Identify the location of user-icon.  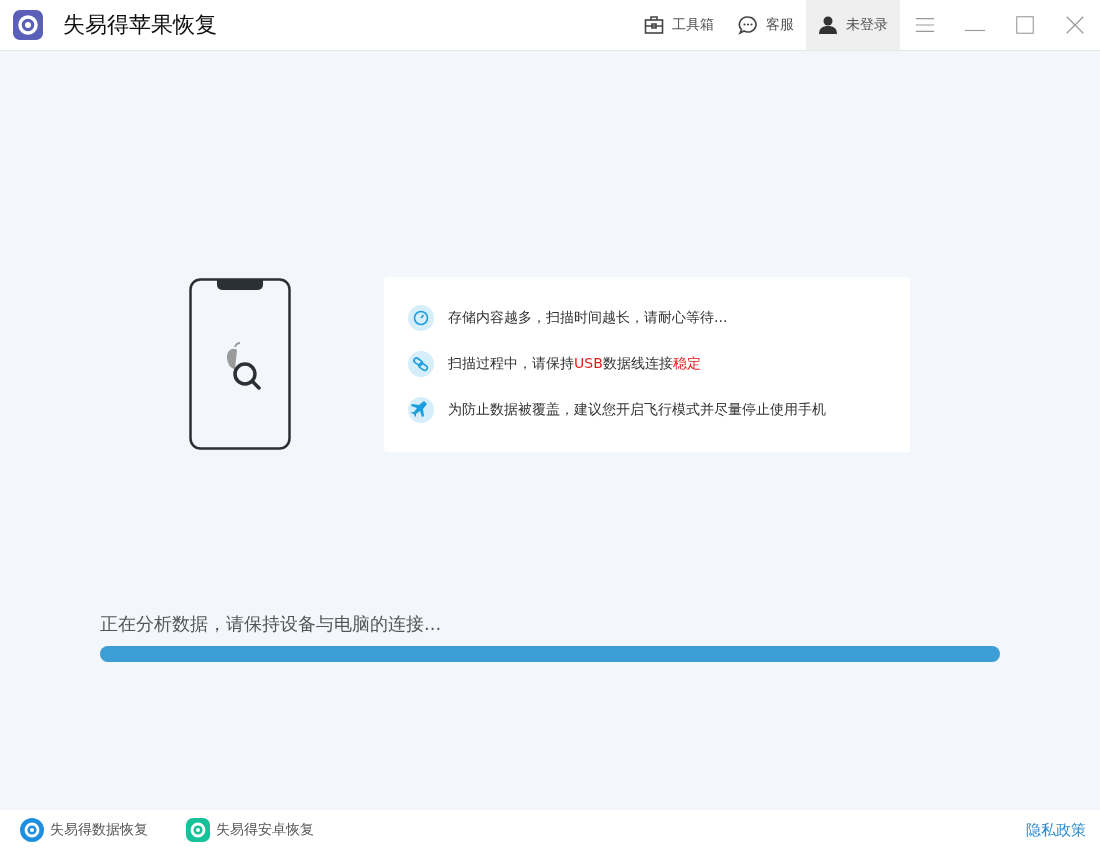
(828, 25).